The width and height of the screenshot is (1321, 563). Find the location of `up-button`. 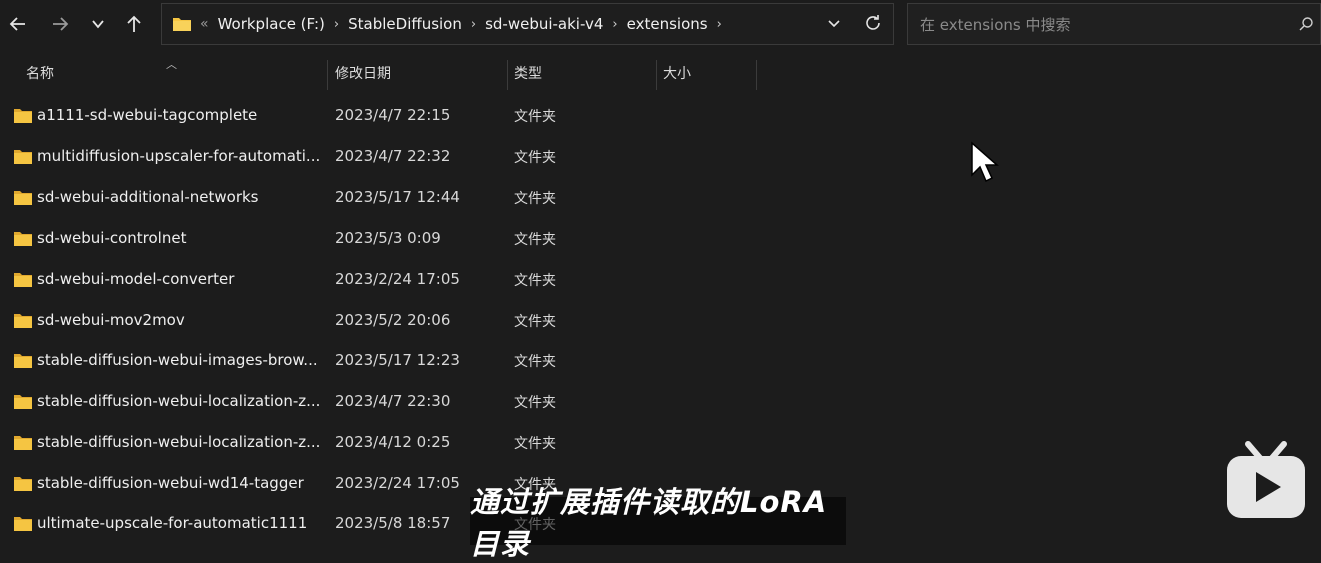

up-button is located at coordinates (134, 24).